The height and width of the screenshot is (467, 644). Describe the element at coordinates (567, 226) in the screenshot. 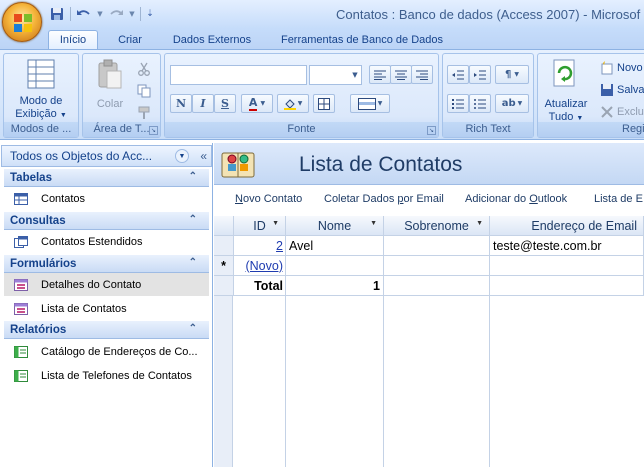

I see `column-header-email: Endereço de Email` at that location.